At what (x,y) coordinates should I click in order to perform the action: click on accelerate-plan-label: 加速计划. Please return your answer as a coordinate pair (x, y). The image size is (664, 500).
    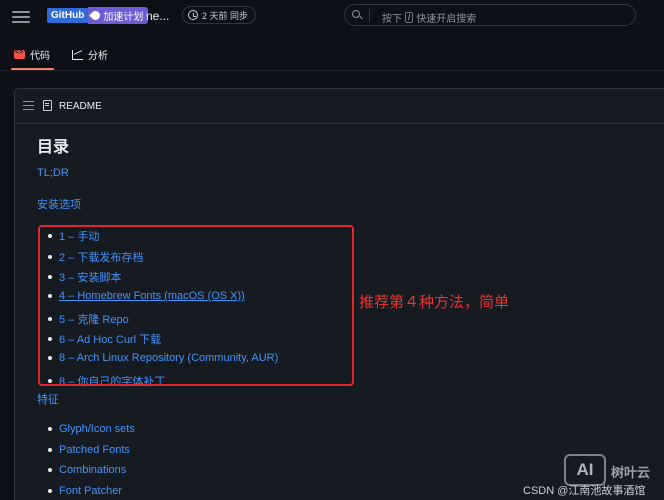
    Looking at the image, I should click on (118, 15).